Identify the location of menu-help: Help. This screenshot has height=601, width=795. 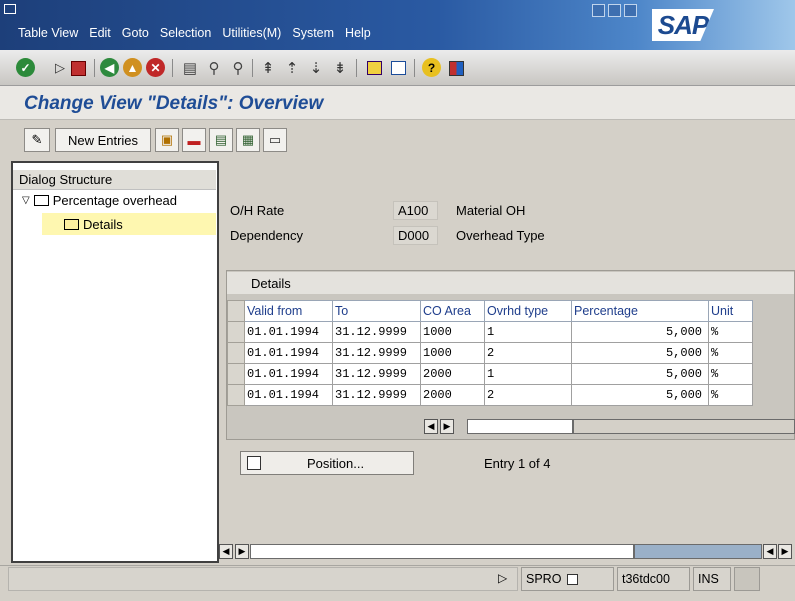
(358, 33).